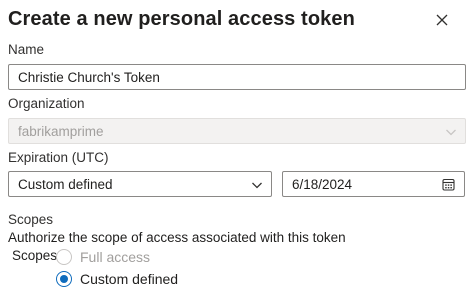 Image resolution: width=474 pixels, height=300 pixels. Describe the element at coordinates (237, 131) in the screenshot. I see `organization-select: fabrikamprime` at that location.